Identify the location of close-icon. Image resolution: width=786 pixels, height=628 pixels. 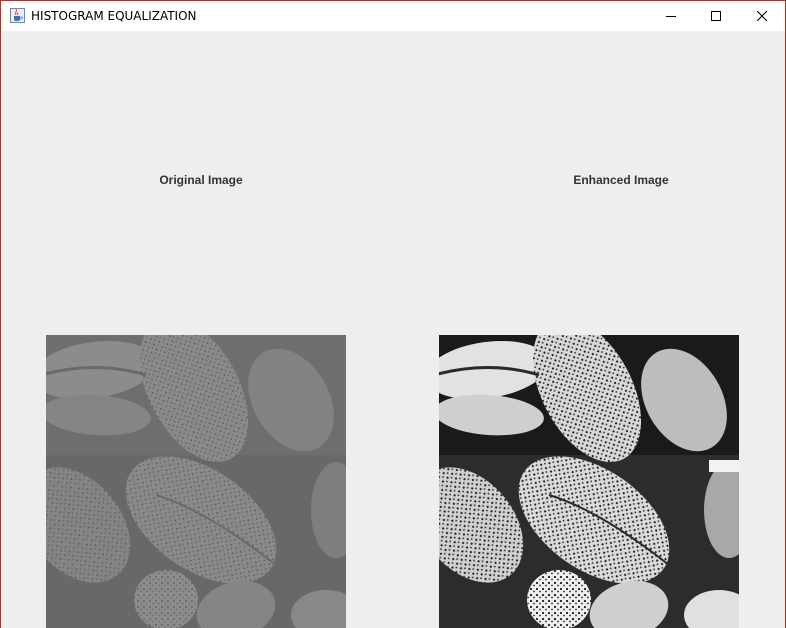
(762, 16).